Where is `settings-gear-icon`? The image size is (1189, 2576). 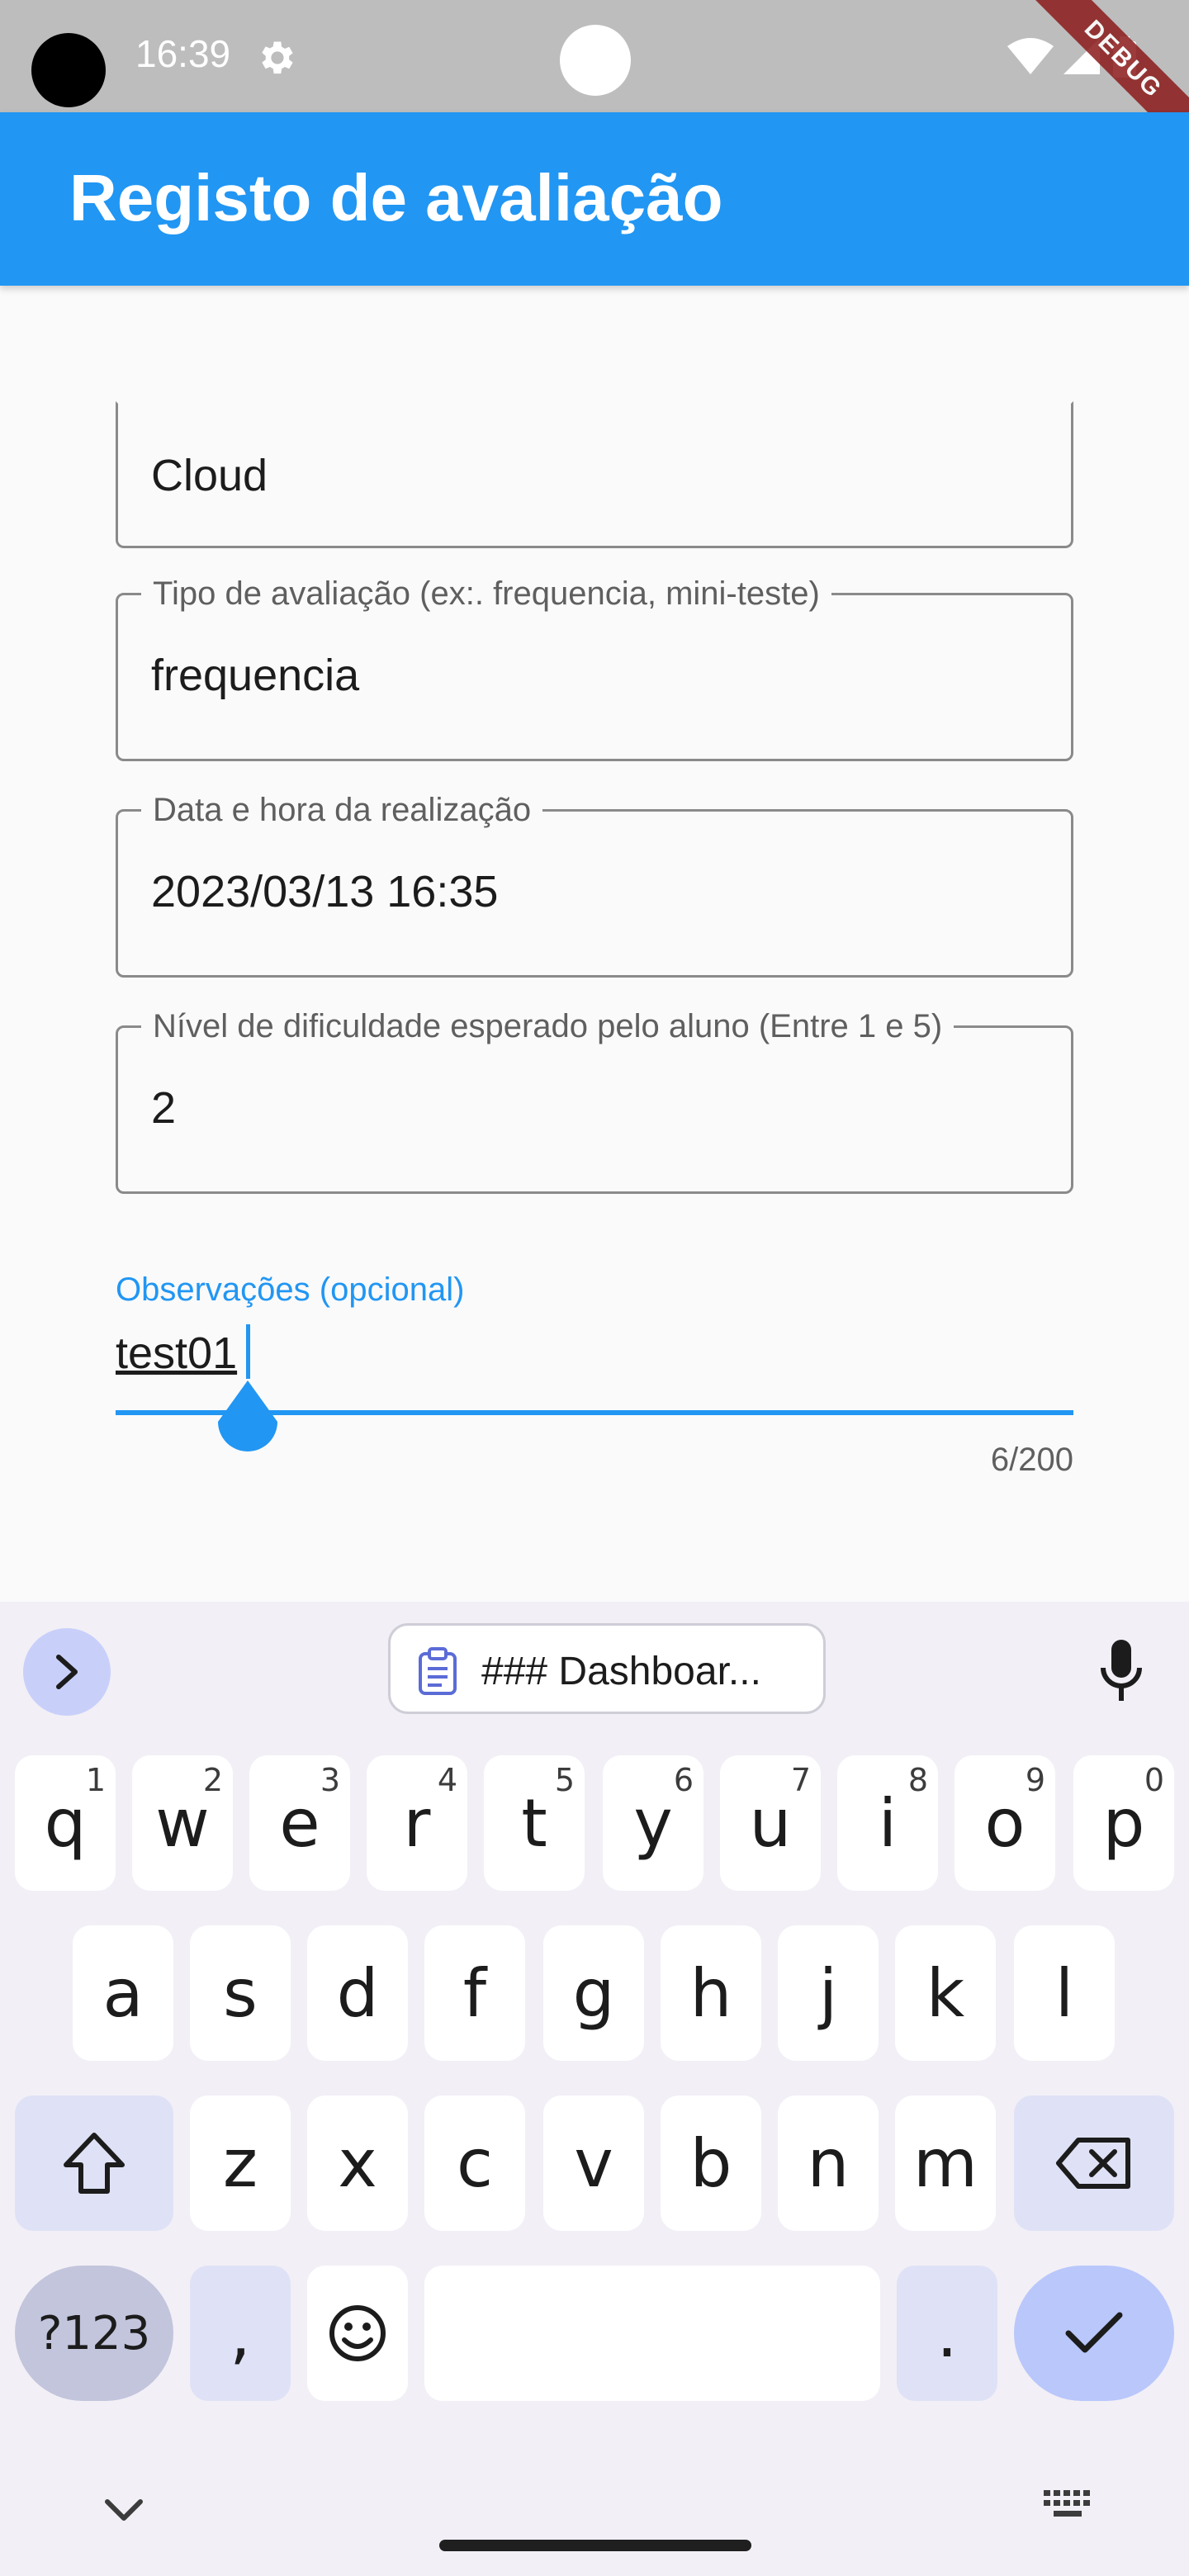 settings-gear-icon is located at coordinates (277, 57).